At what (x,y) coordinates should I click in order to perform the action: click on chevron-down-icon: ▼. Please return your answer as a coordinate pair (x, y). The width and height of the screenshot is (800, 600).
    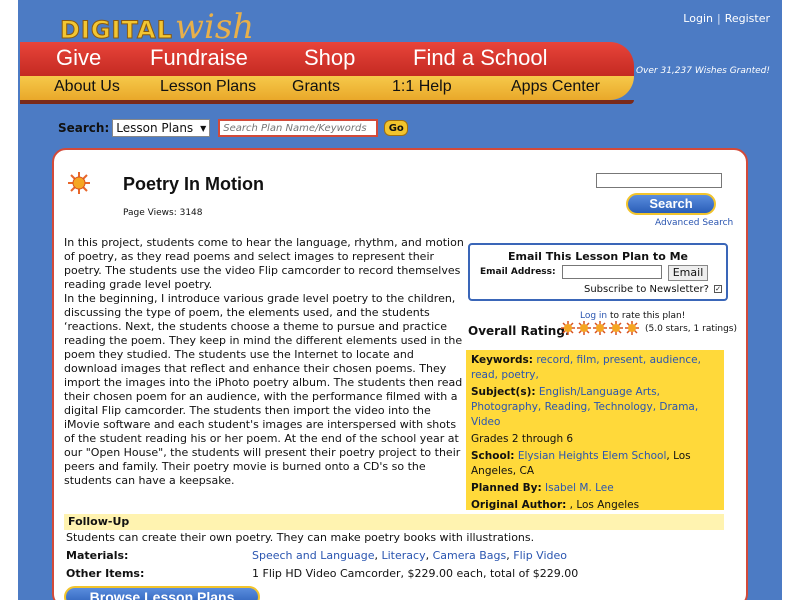
    Looking at the image, I should click on (203, 128).